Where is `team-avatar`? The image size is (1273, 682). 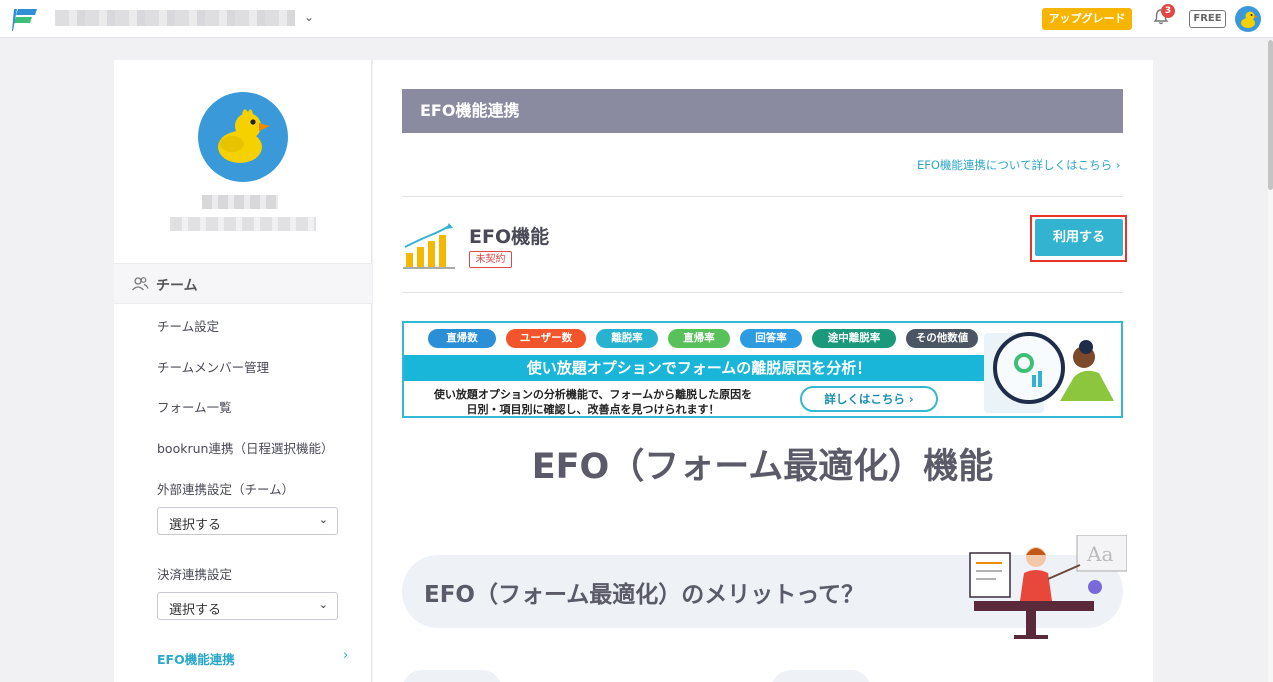
team-avatar is located at coordinates (243, 137).